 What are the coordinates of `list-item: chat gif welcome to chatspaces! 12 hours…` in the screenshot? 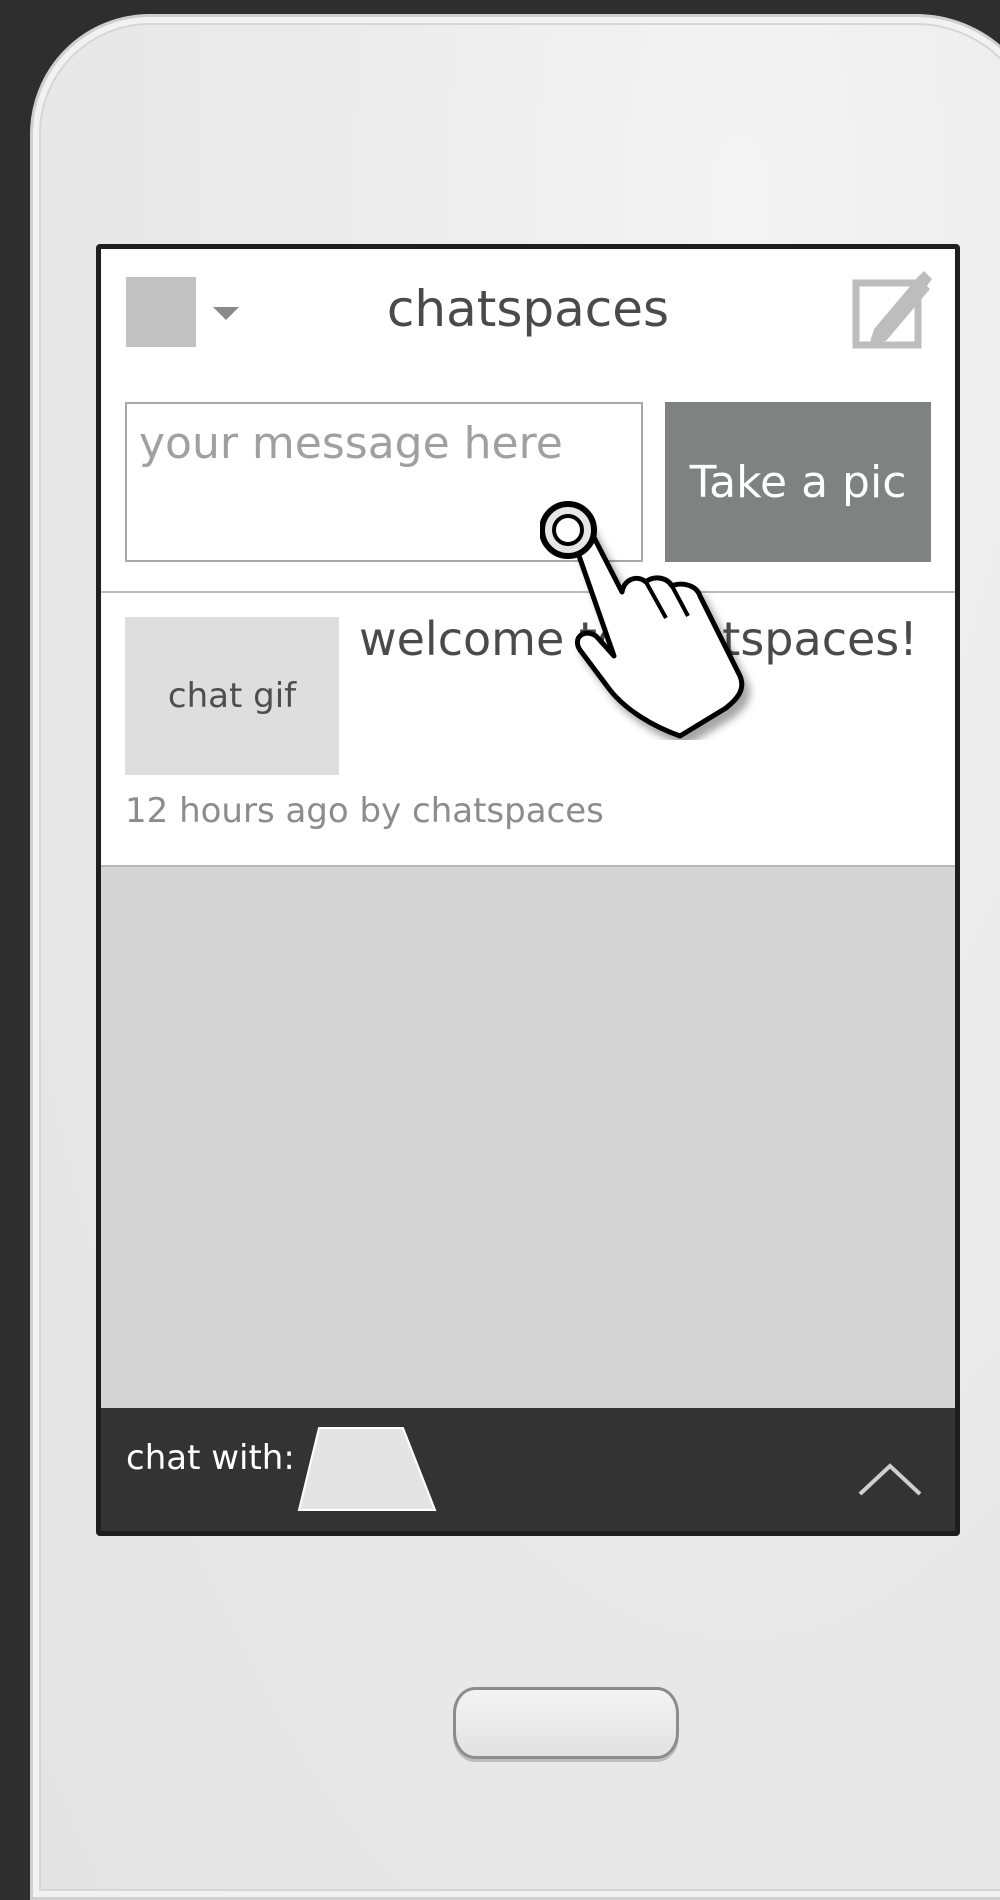 It's located at (528, 730).